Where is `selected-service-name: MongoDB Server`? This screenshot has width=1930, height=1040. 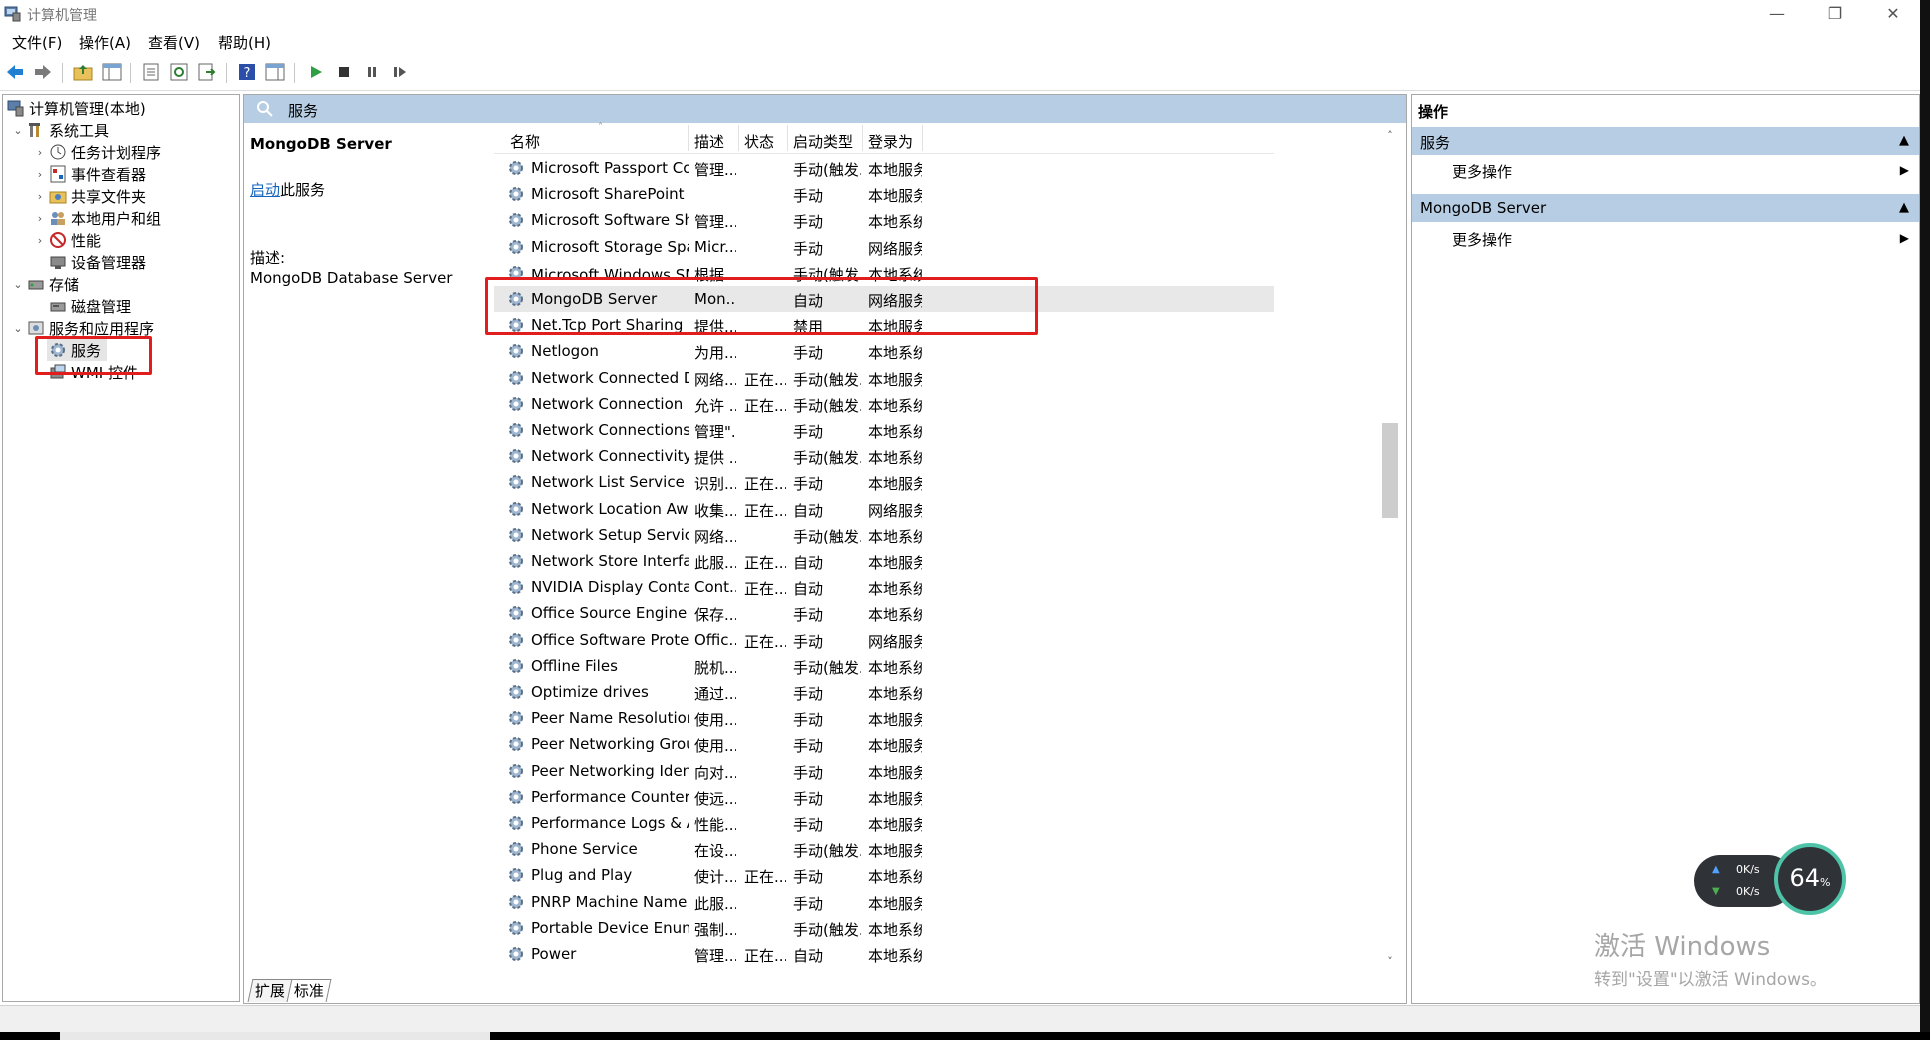 selected-service-name: MongoDB Server is located at coordinates (321, 144).